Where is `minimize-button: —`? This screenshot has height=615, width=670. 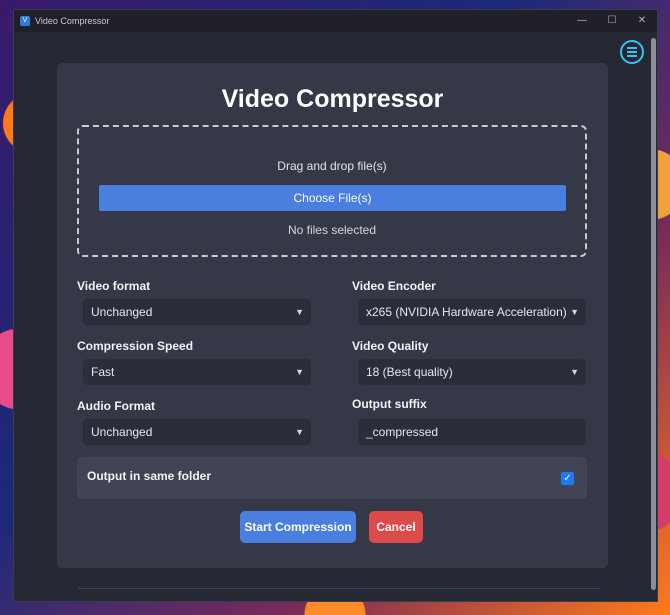 minimize-button: — is located at coordinates (582, 21).